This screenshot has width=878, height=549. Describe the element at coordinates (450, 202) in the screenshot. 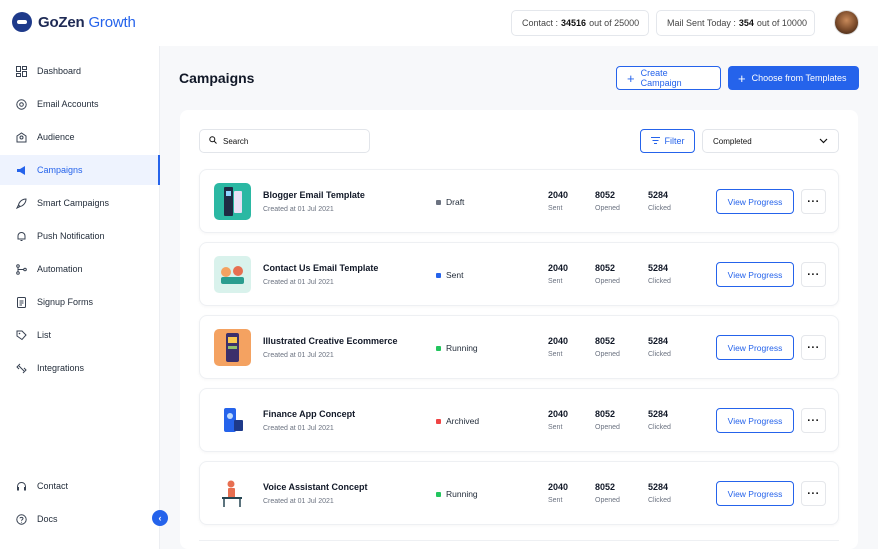

I see `status-badge: Draft` at that location.